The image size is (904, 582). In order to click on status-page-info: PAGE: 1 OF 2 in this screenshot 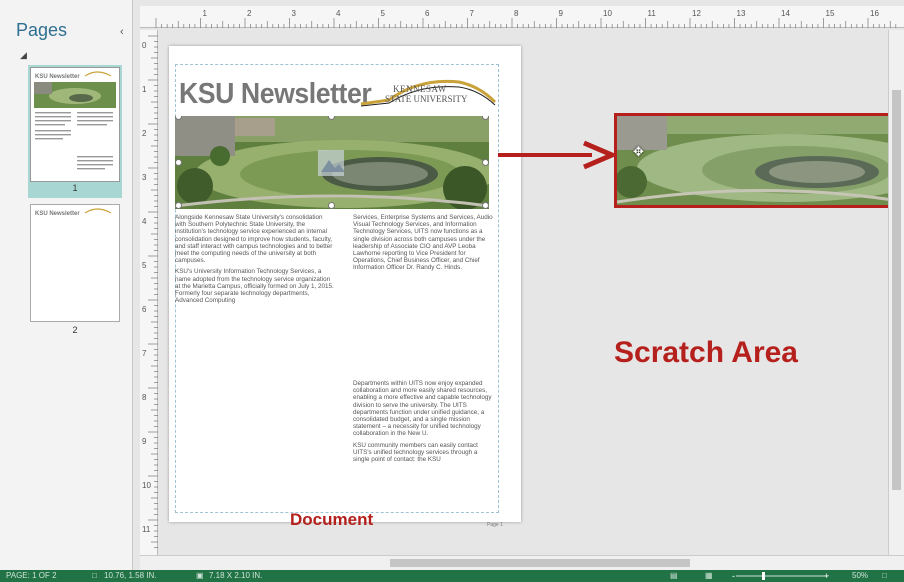, I will do `click(31, 575)`.